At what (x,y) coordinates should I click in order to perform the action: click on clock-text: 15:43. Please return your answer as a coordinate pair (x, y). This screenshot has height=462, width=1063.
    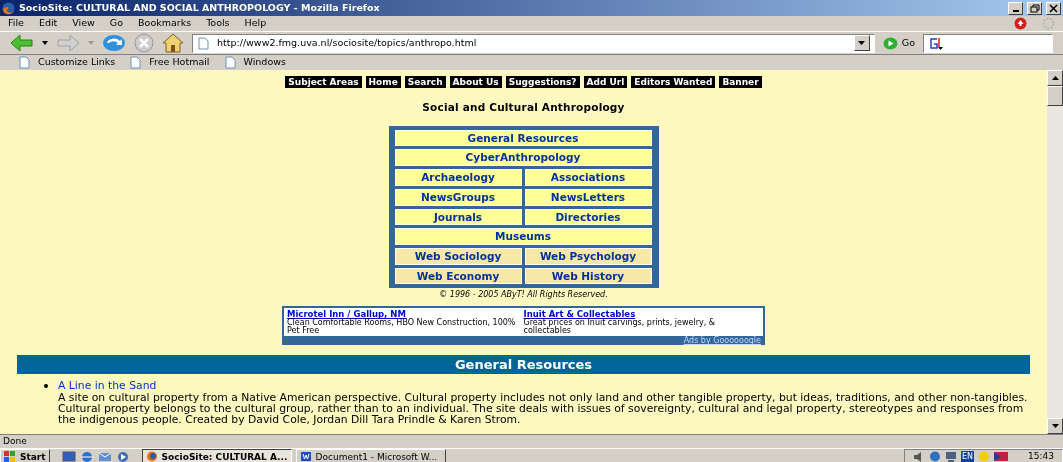
    Looking at the image, I should click on (1041, 455).